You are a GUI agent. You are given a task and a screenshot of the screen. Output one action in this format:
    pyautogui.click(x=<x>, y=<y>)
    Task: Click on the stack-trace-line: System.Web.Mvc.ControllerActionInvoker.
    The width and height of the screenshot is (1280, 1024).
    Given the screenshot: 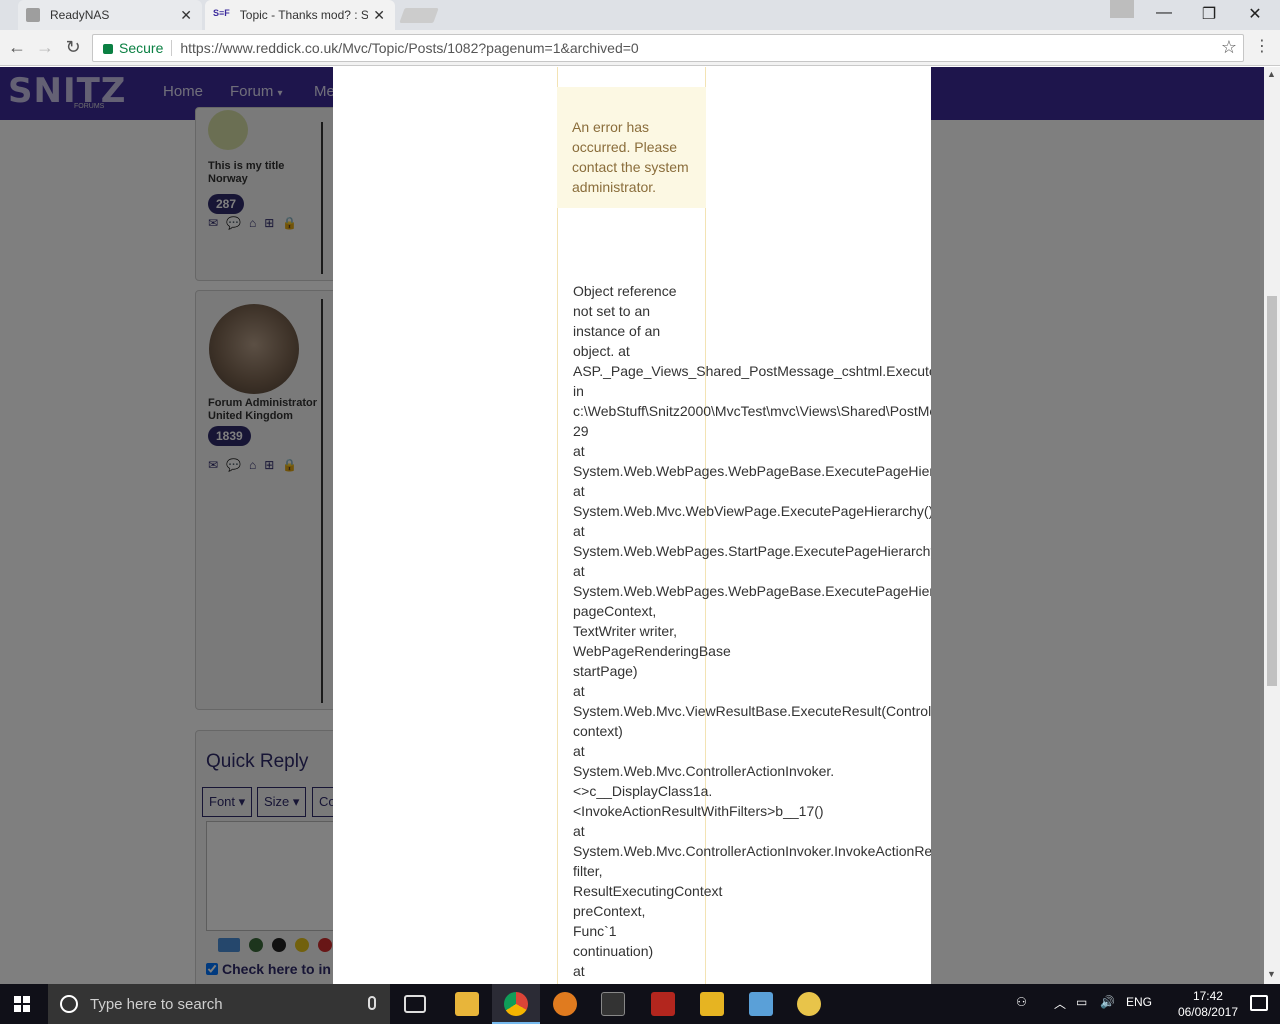 What is the action you would take?
    pyautogui.click(x=704, y=771)
    